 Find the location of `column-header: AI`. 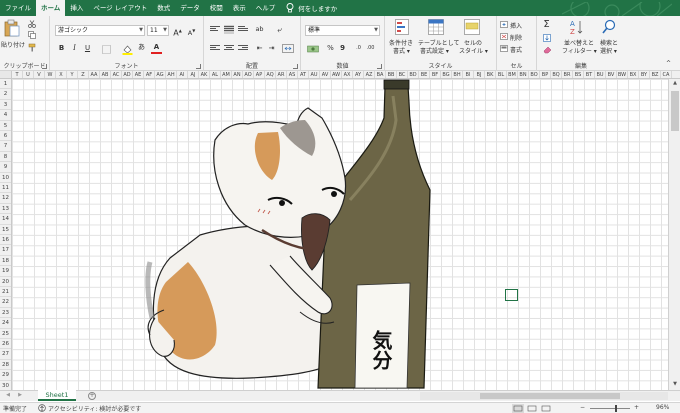

column-header: AI is located at coordinates (182, 74).